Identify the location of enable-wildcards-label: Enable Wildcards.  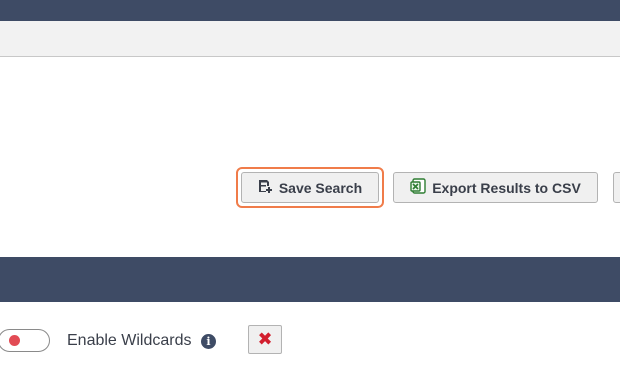
(129, 340).